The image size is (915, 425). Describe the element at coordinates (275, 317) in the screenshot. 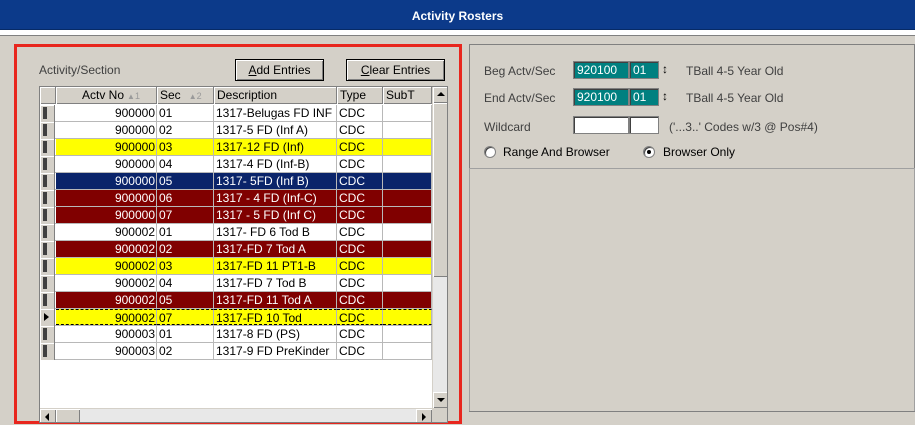

I see `description-cell: 1317-FD 10 Tod` at that location.